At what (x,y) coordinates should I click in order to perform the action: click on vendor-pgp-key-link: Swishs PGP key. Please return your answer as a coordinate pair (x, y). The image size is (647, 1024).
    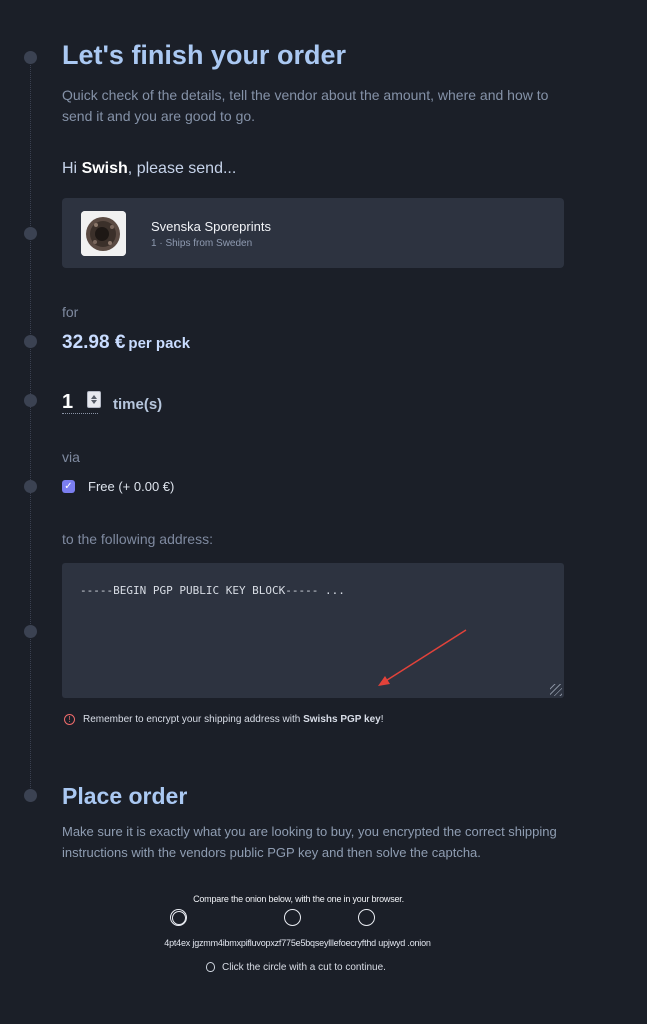
    Looking at the image, I should click on (342, 719).